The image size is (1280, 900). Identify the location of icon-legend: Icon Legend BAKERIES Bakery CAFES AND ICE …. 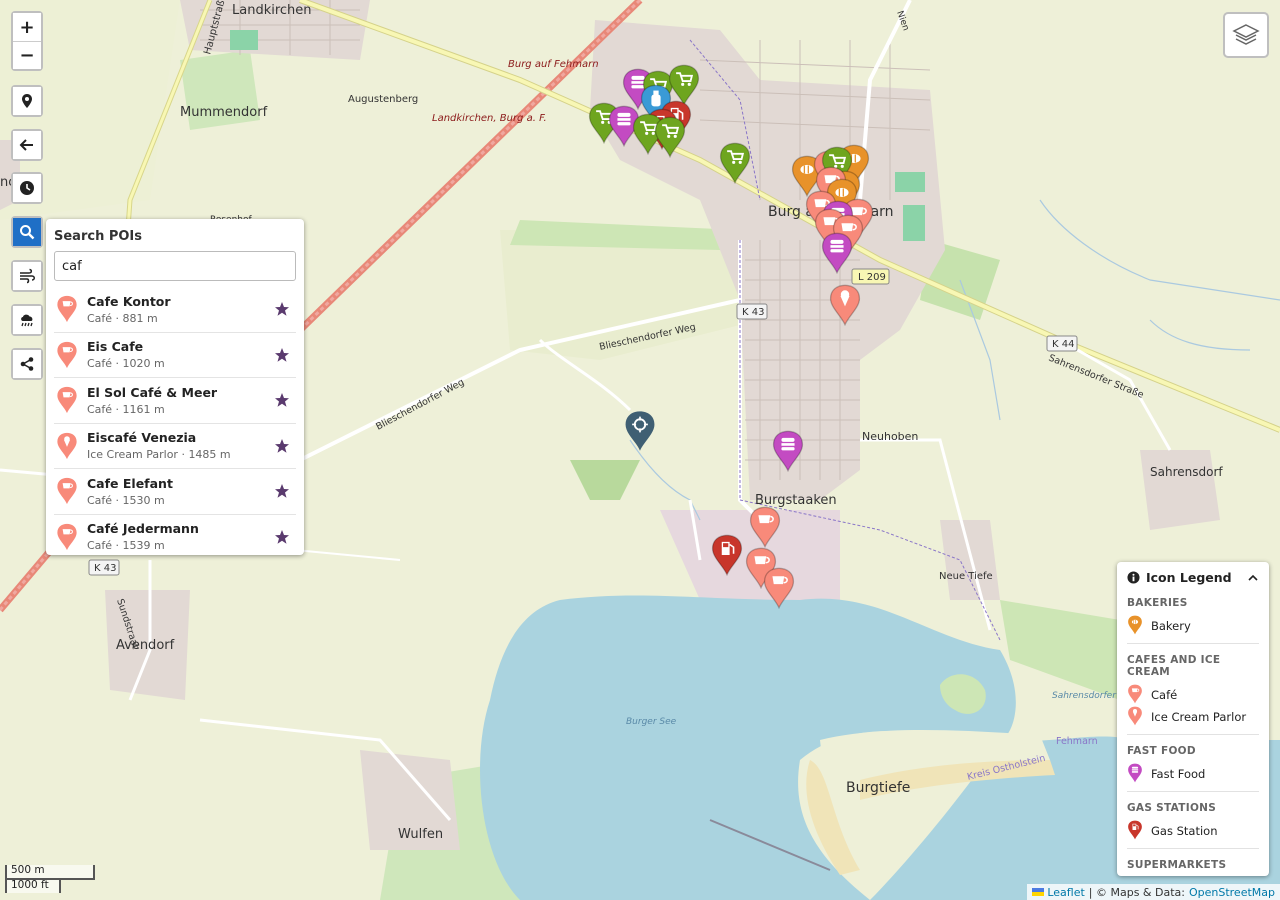
(1193, 719).